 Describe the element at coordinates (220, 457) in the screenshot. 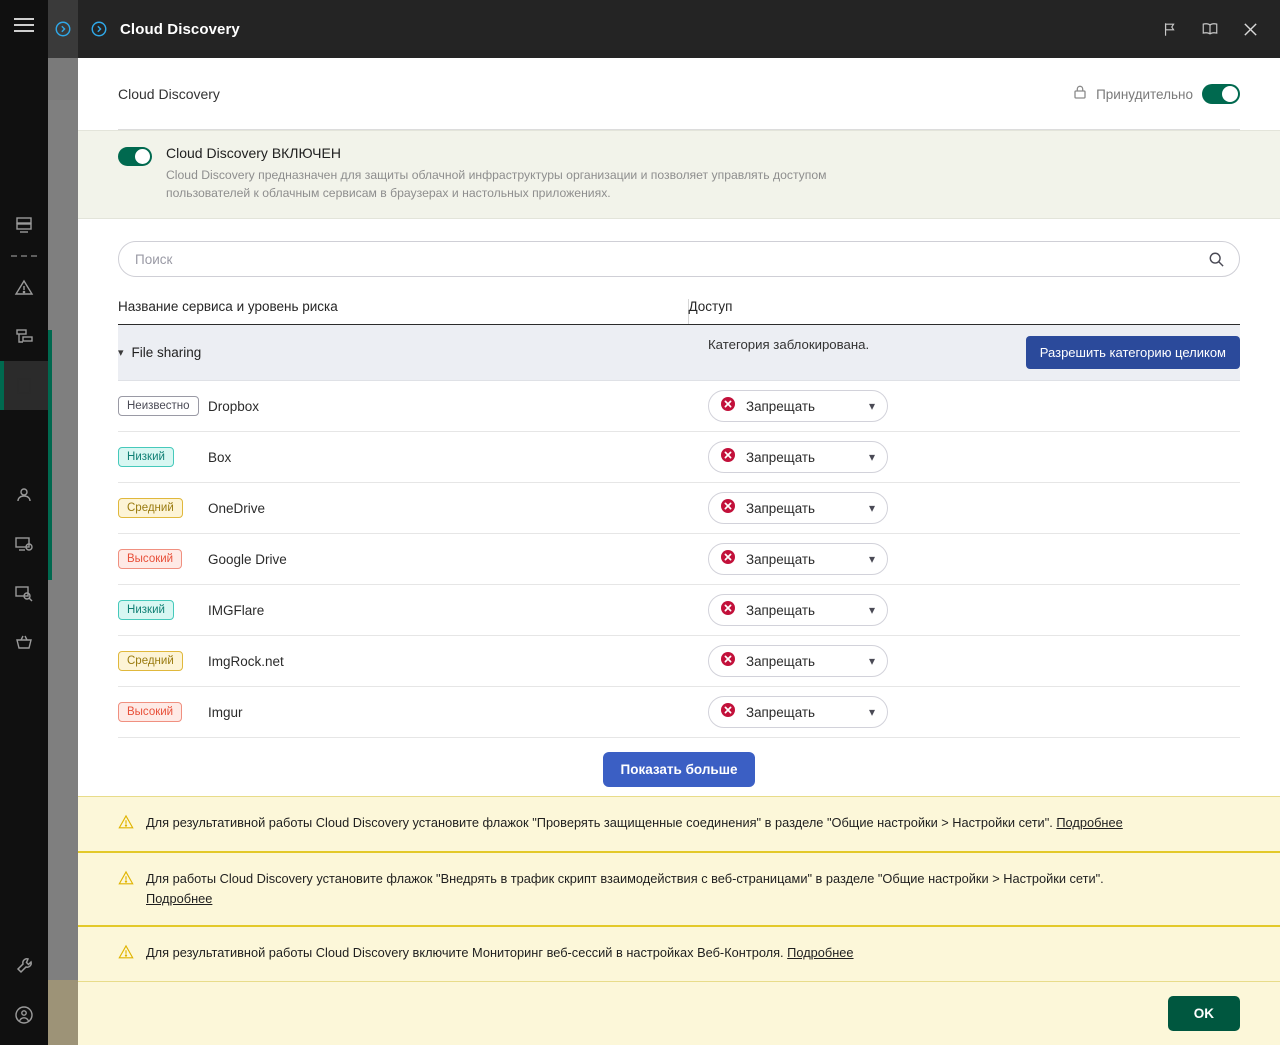

I see `service-name: Box` at that location.